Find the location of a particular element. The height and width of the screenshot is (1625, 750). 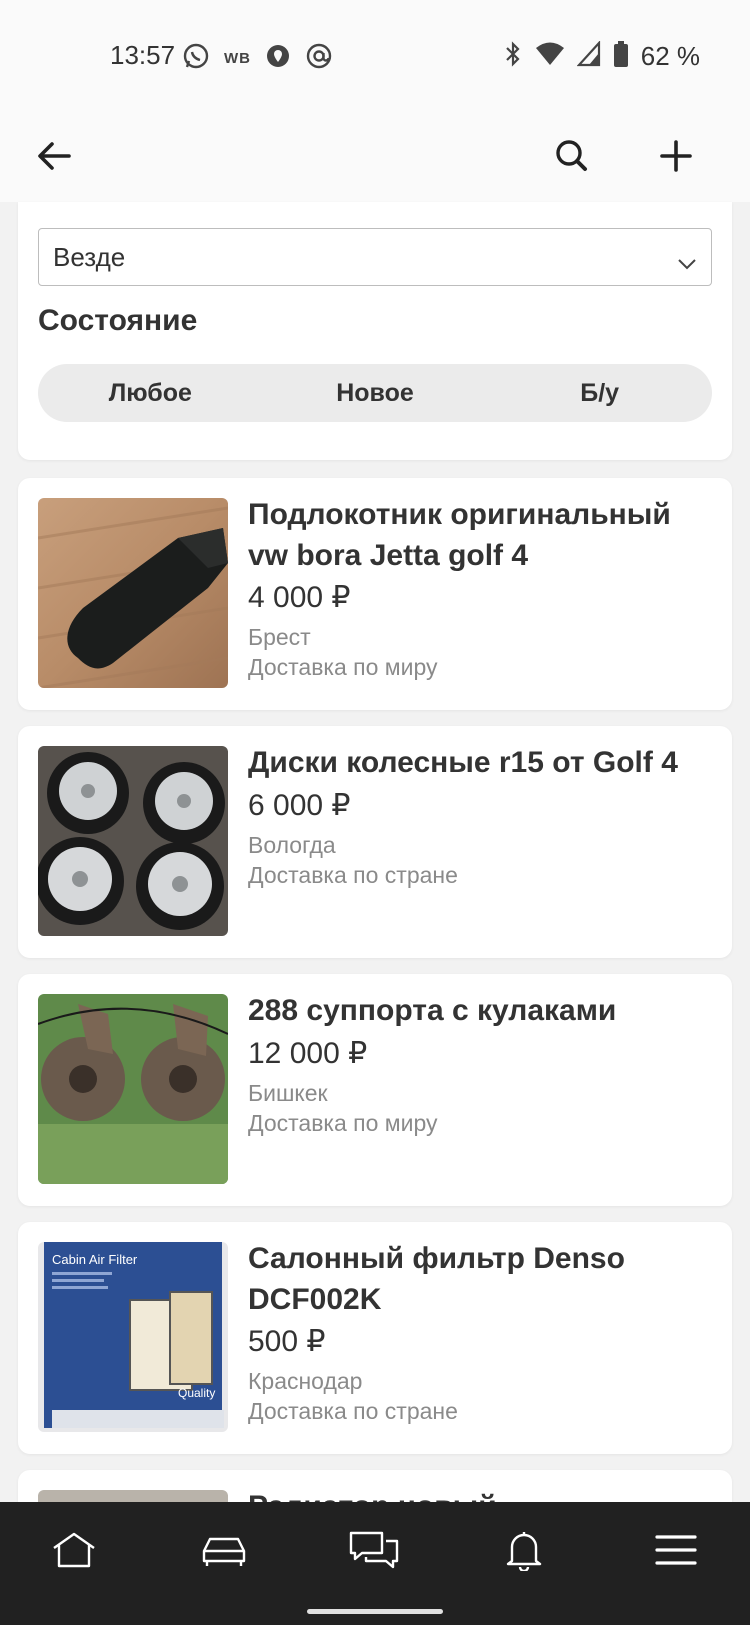

home-indicator is located at coordinates (375, 1611).